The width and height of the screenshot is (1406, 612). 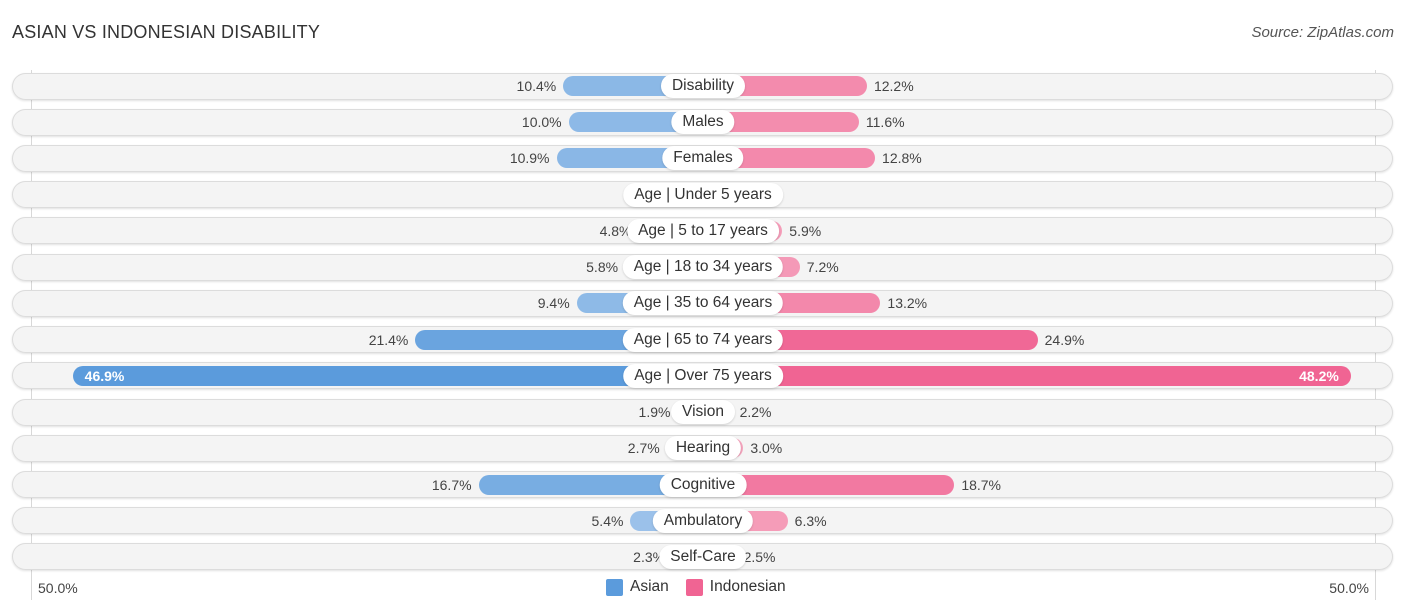 I want to click on value-label-asian: 46.9%, so click(x=104, y=375).